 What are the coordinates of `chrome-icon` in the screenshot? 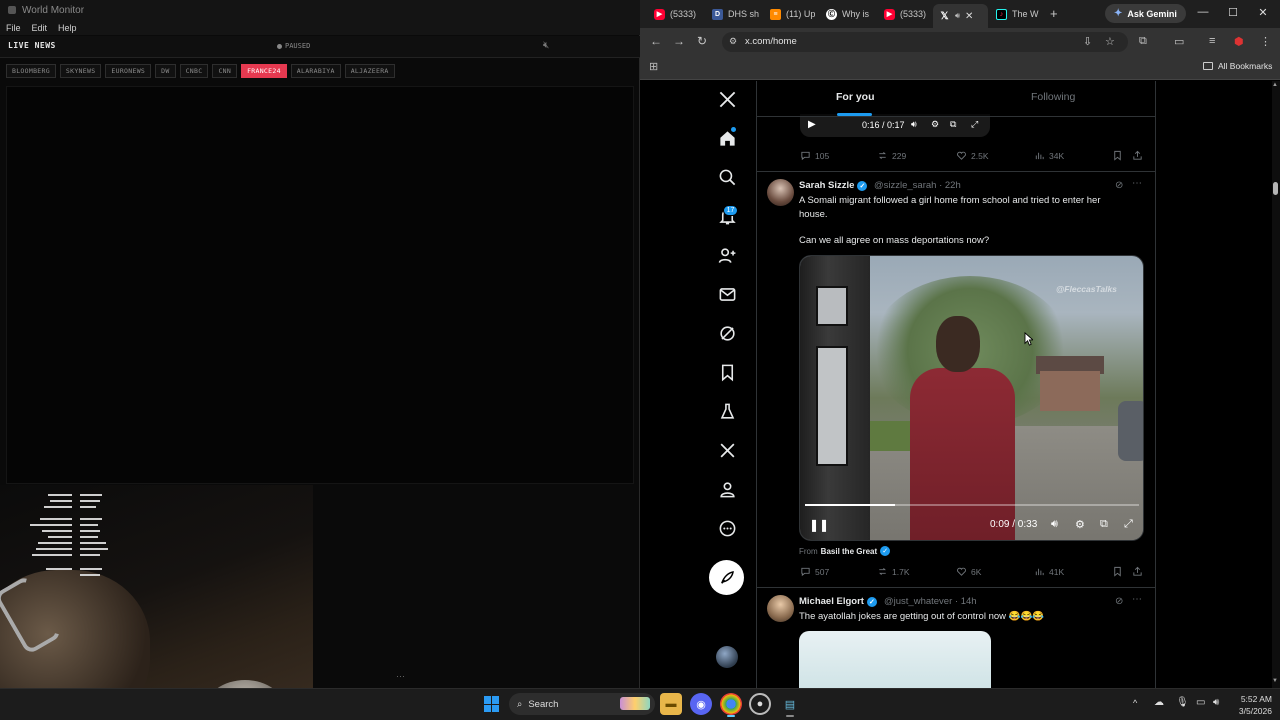 It's located at (731, 704).